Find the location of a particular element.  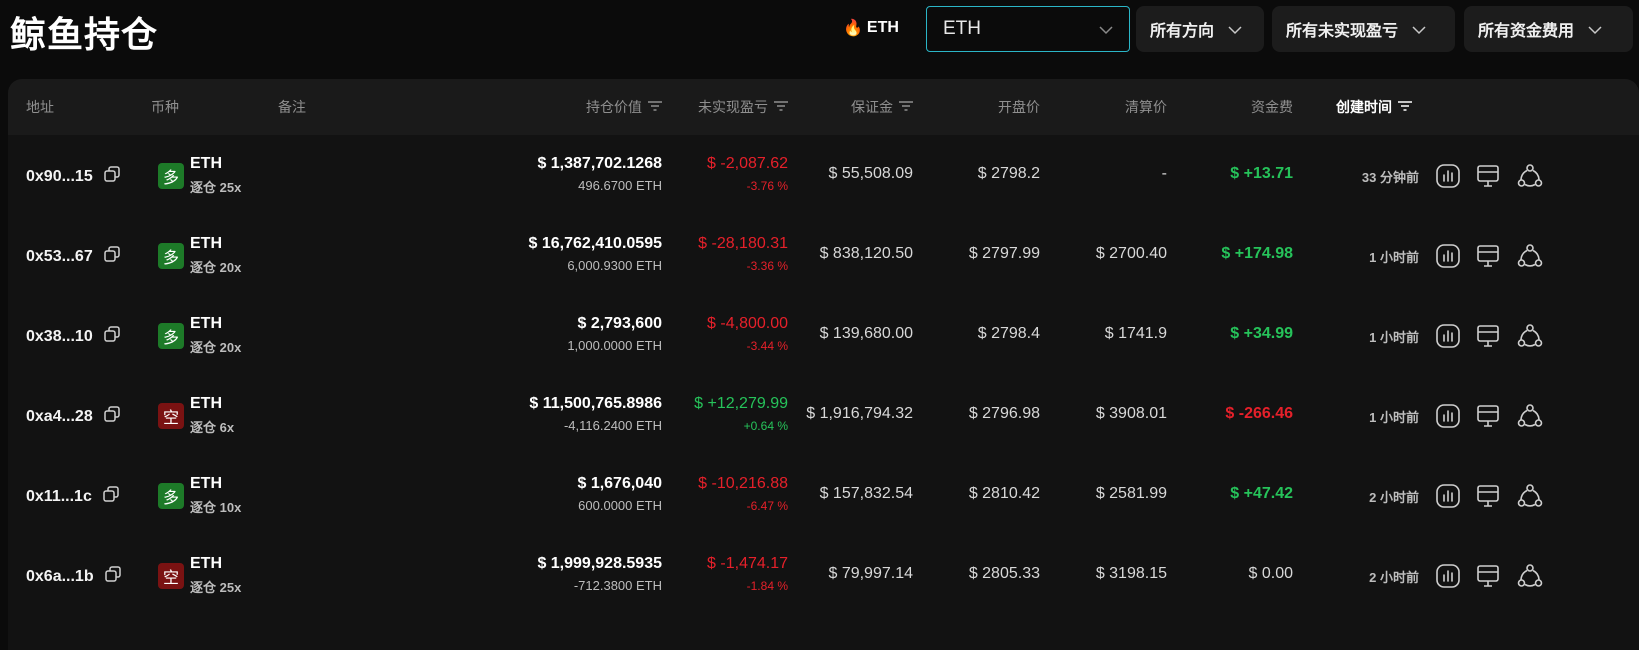

position-value: $ 2,793,600 is located at coordinates (619, 323).